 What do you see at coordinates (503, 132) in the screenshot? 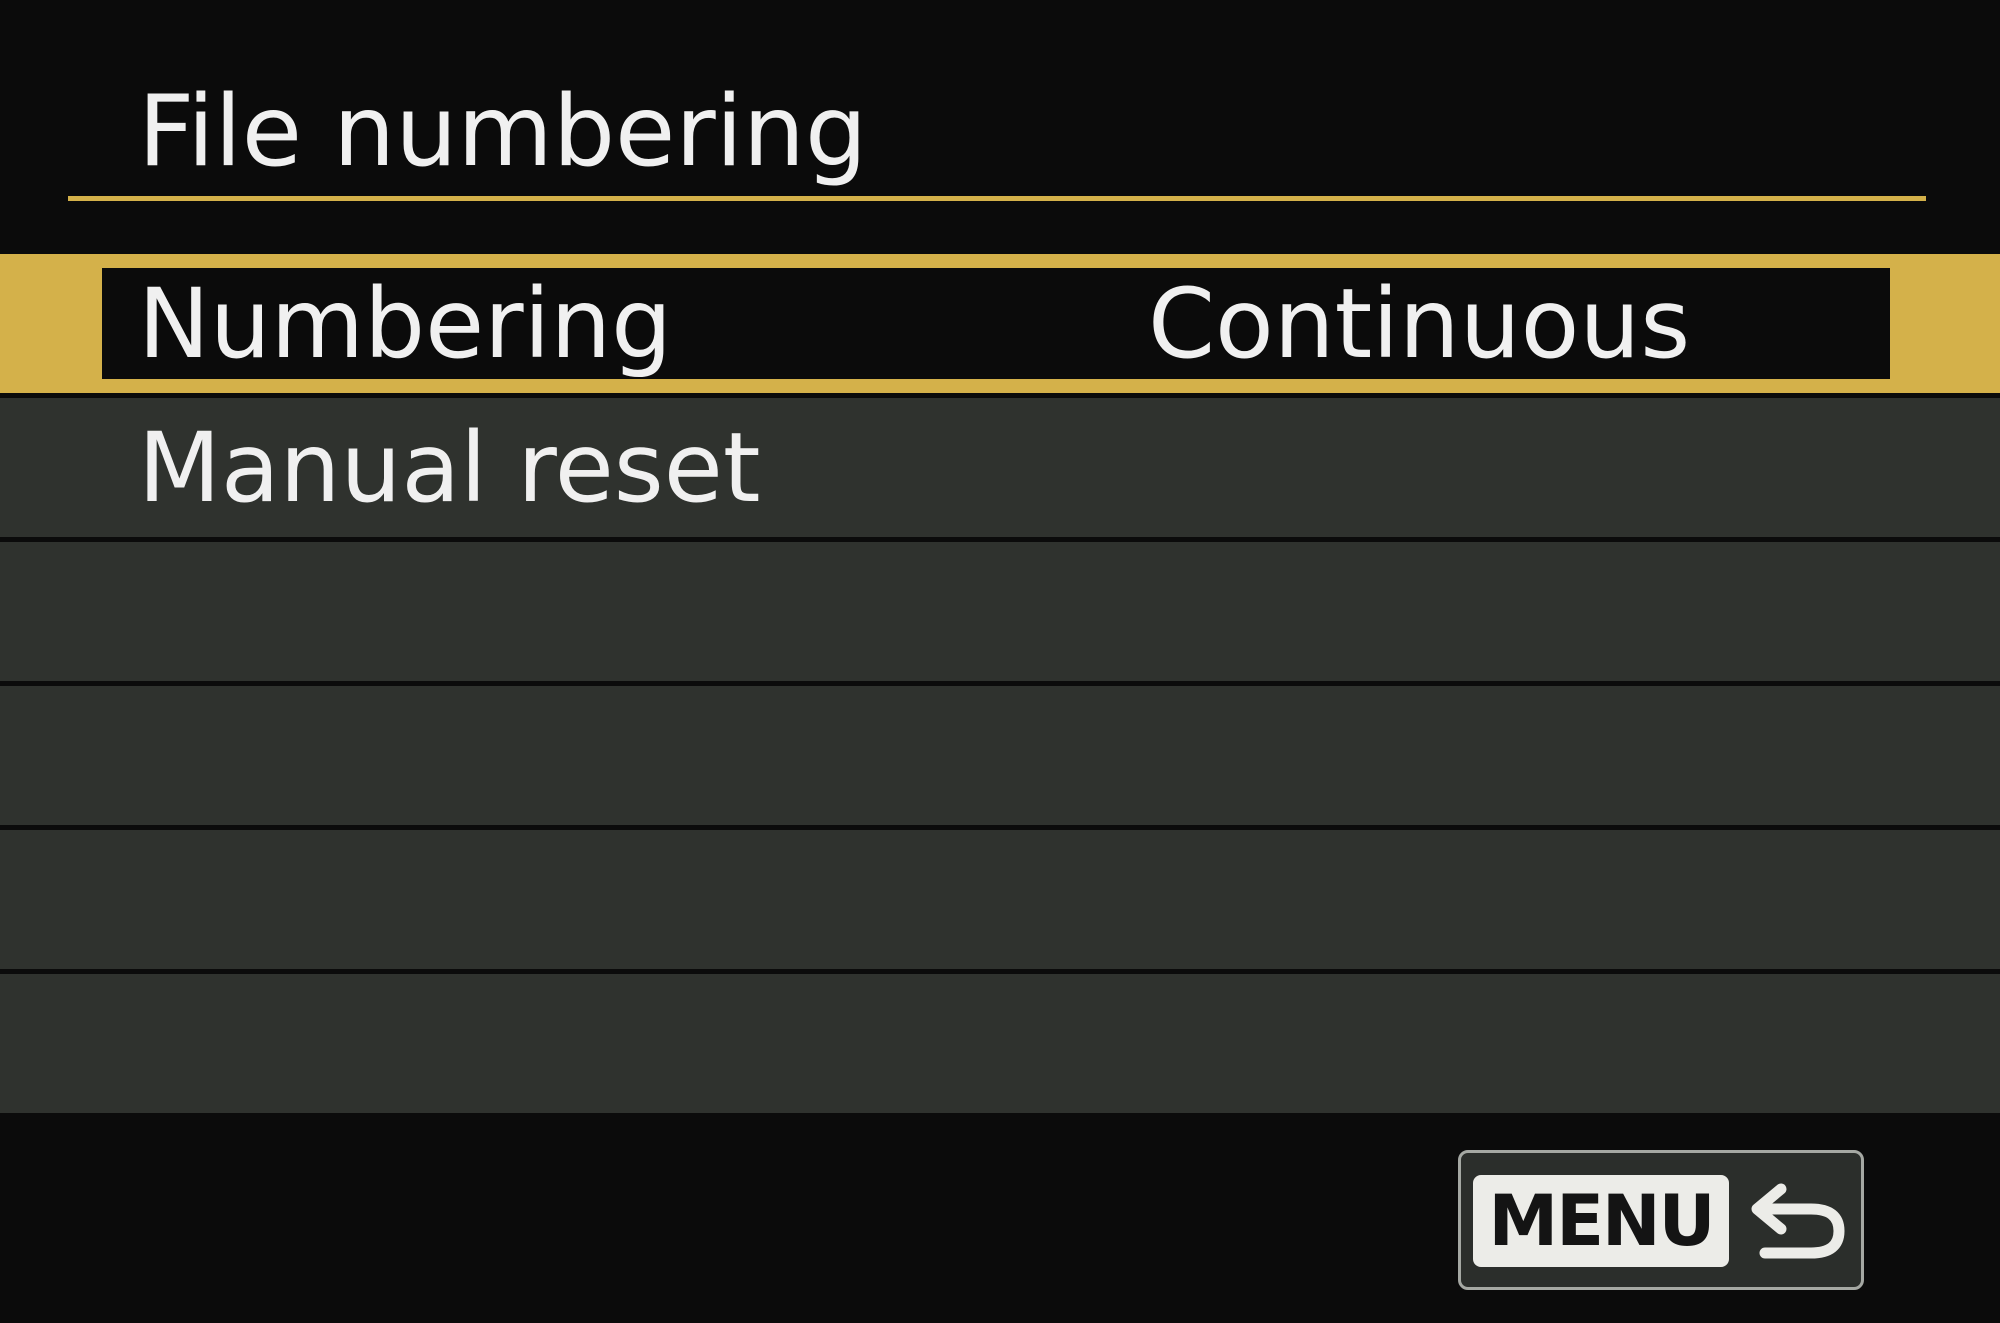
I see `page-title: File numbering` at bounding box center [503, 132].